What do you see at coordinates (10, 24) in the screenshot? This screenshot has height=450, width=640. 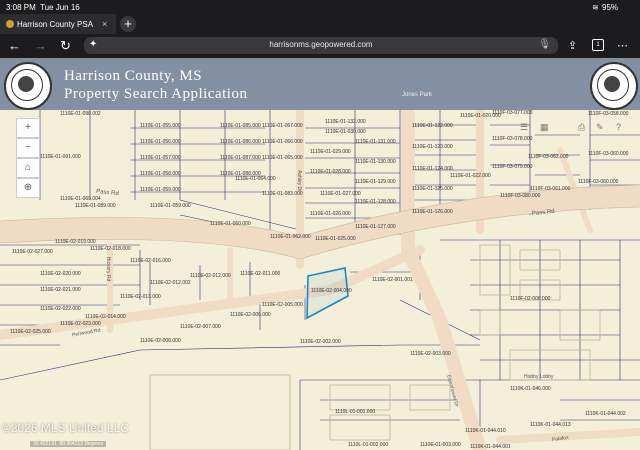 I see `site-favicon-icon` at bounding box center [10, 24].